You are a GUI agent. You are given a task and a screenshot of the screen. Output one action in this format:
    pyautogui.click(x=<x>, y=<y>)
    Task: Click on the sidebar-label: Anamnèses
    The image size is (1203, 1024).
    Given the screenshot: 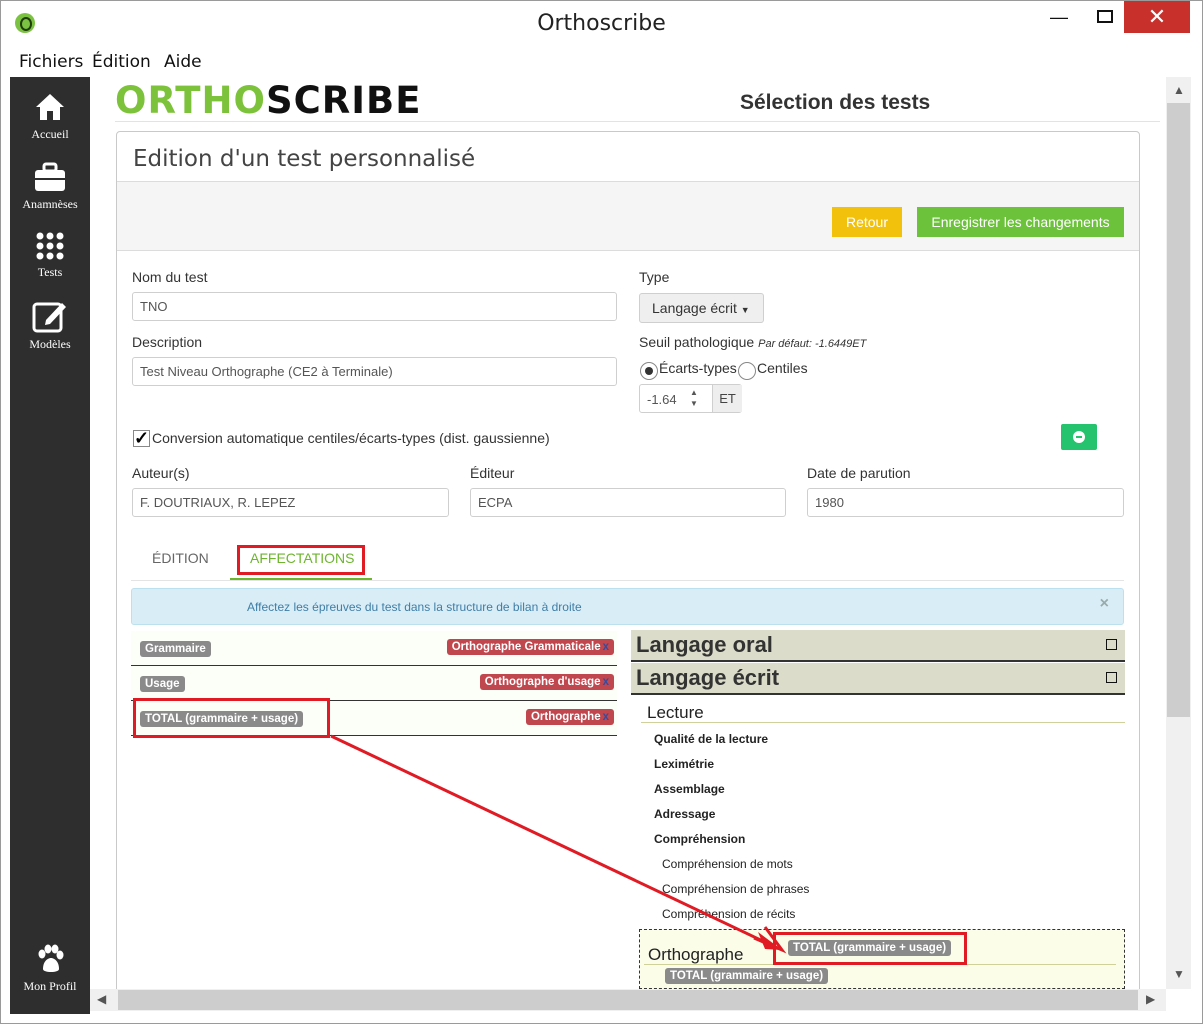 What is the action you would take?
    pyautogui.click(x=50, y=204)
    